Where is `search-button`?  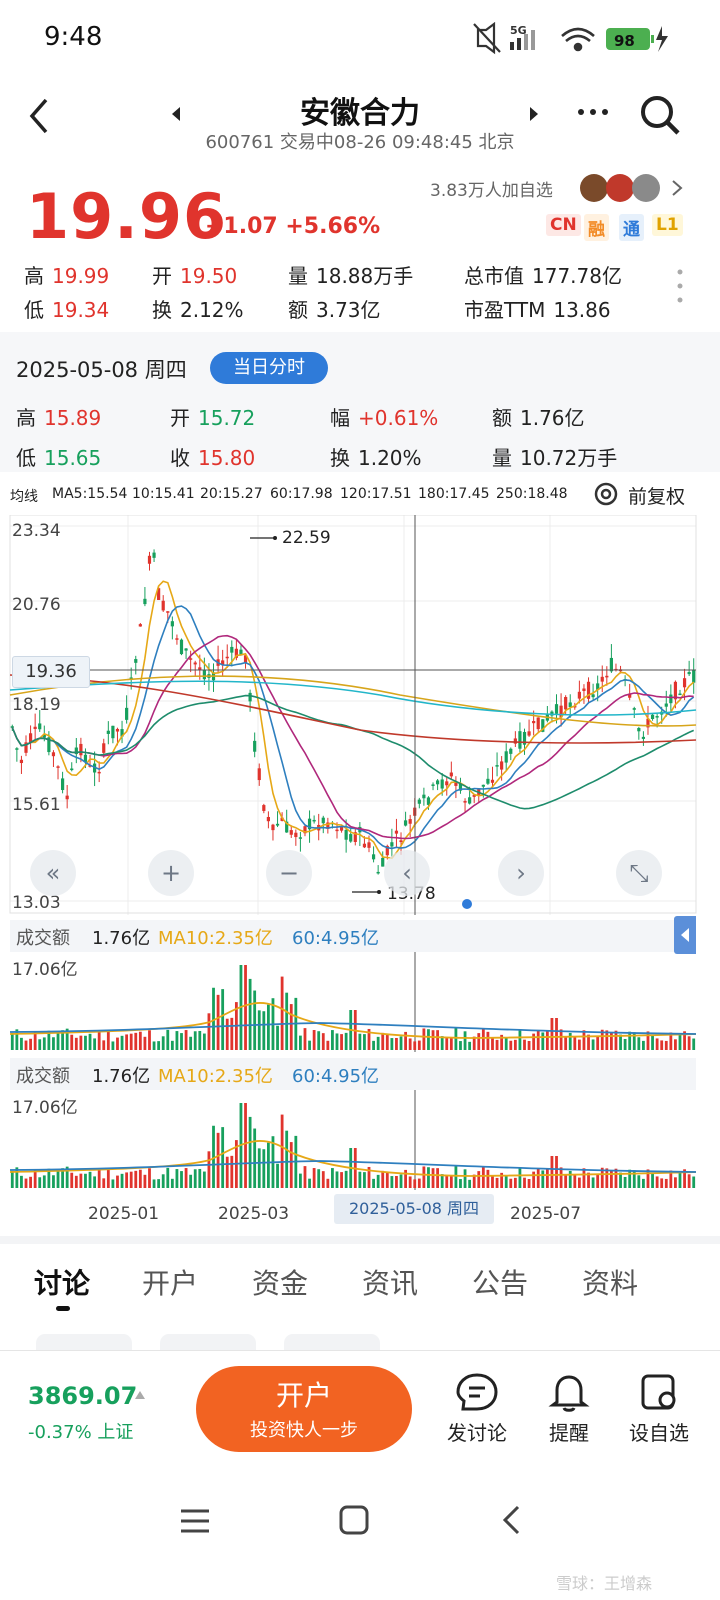
search-button is located at coordinates (660, 115).